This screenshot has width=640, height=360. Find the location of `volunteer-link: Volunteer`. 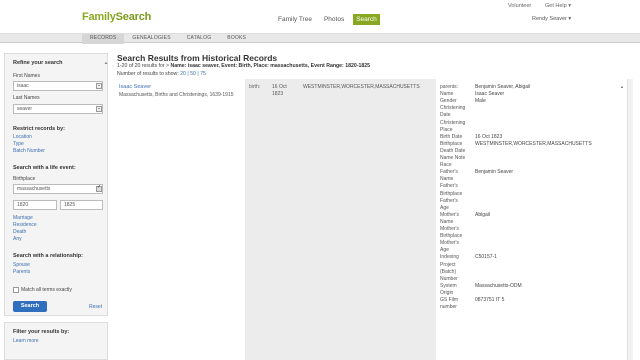

volunteer-link: Volunteer is located at coordinates (519, 6).